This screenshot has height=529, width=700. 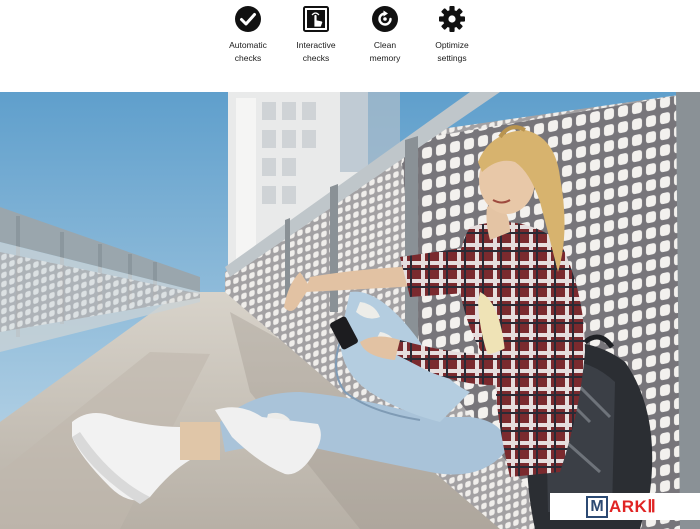 I want to click on feature-interactive-checks: Interactive checks, so click(x=316, y=34).